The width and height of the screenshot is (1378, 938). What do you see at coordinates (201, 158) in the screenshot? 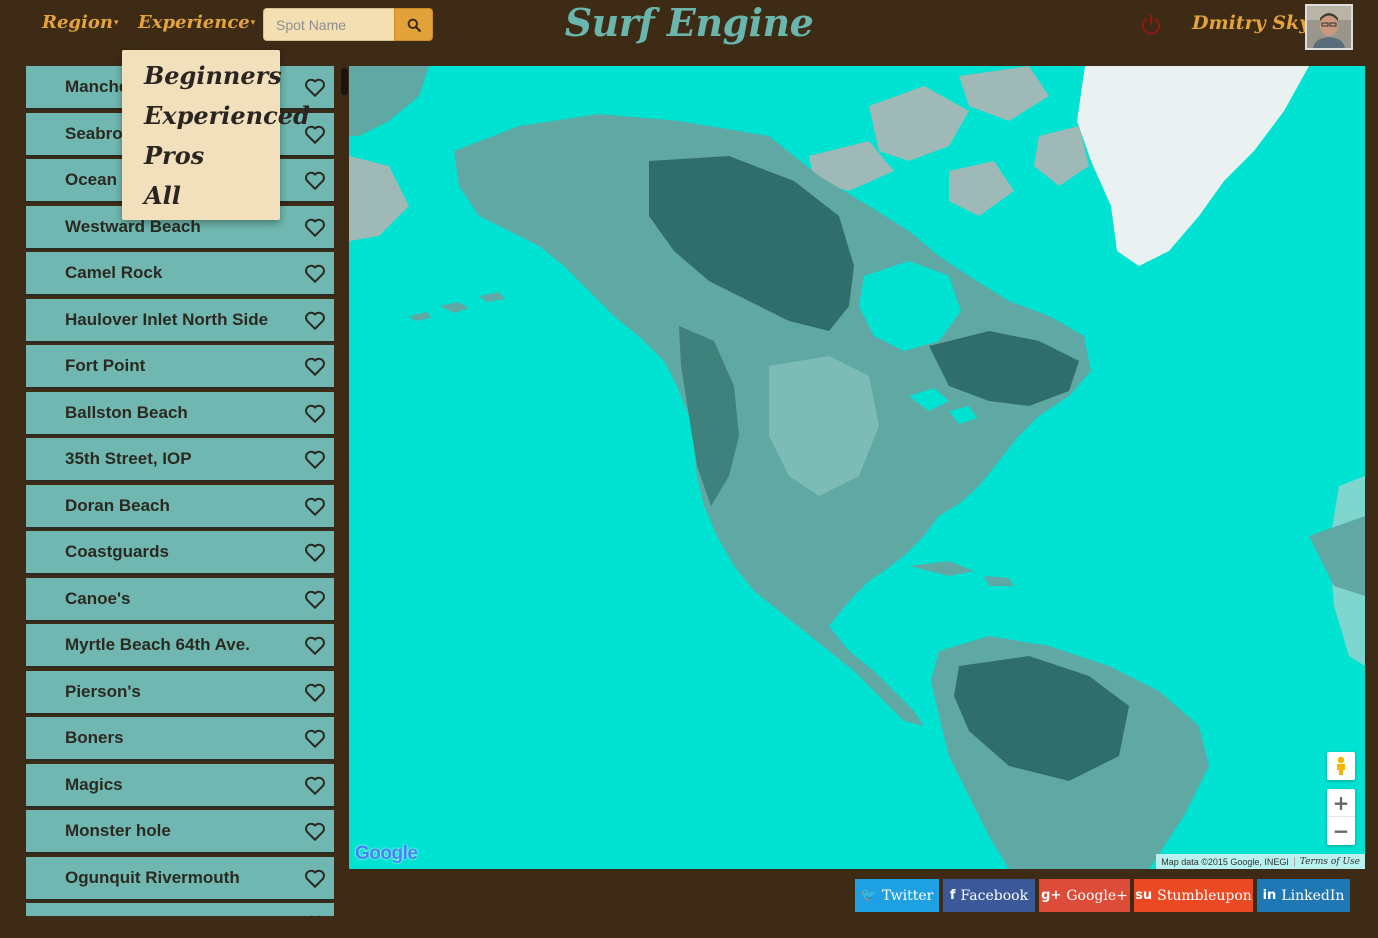
I see `menu-item-pros: Pros` at bounding box center [201, 158].